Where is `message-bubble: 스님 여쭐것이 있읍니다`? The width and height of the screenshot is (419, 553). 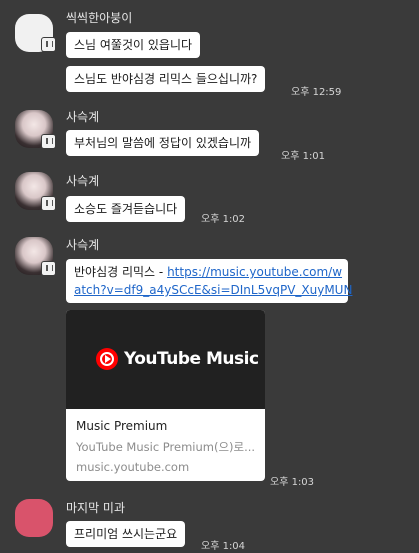
message-bubble: 스님 여쭐것이 있읍니다 is located at coordinates (133, 45).